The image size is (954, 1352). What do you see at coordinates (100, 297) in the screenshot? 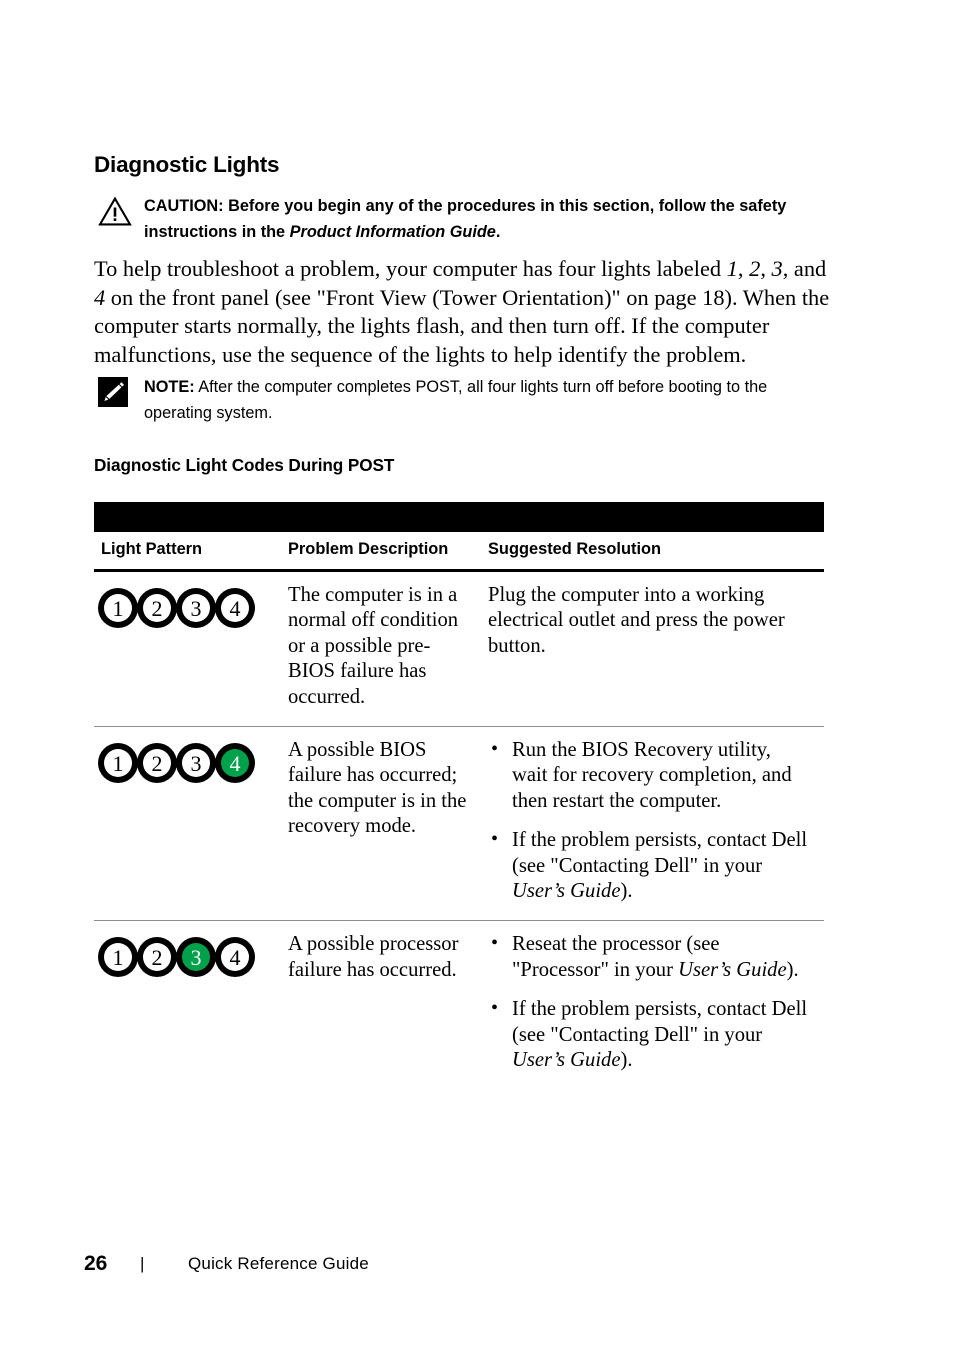
I see `light-label-4: 4` at bounding box center [100, 297].